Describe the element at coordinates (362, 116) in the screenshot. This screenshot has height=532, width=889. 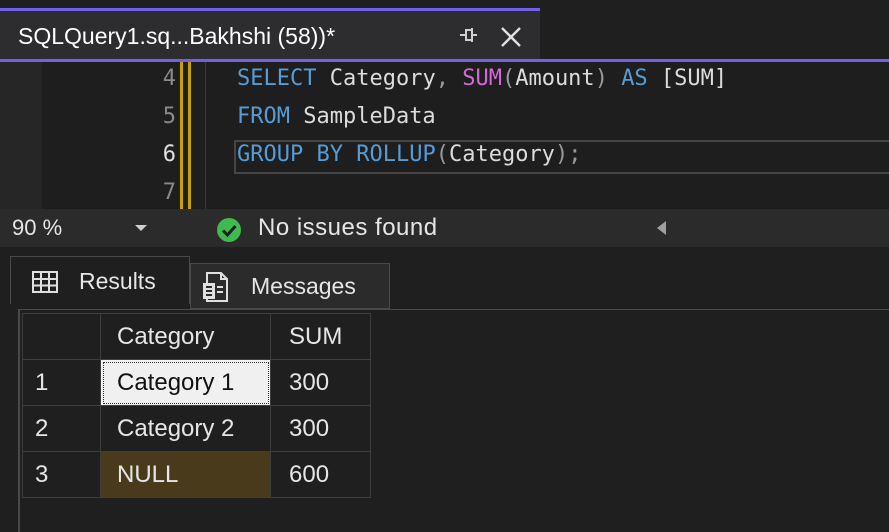
I see `code-token: SampleData` at that location.